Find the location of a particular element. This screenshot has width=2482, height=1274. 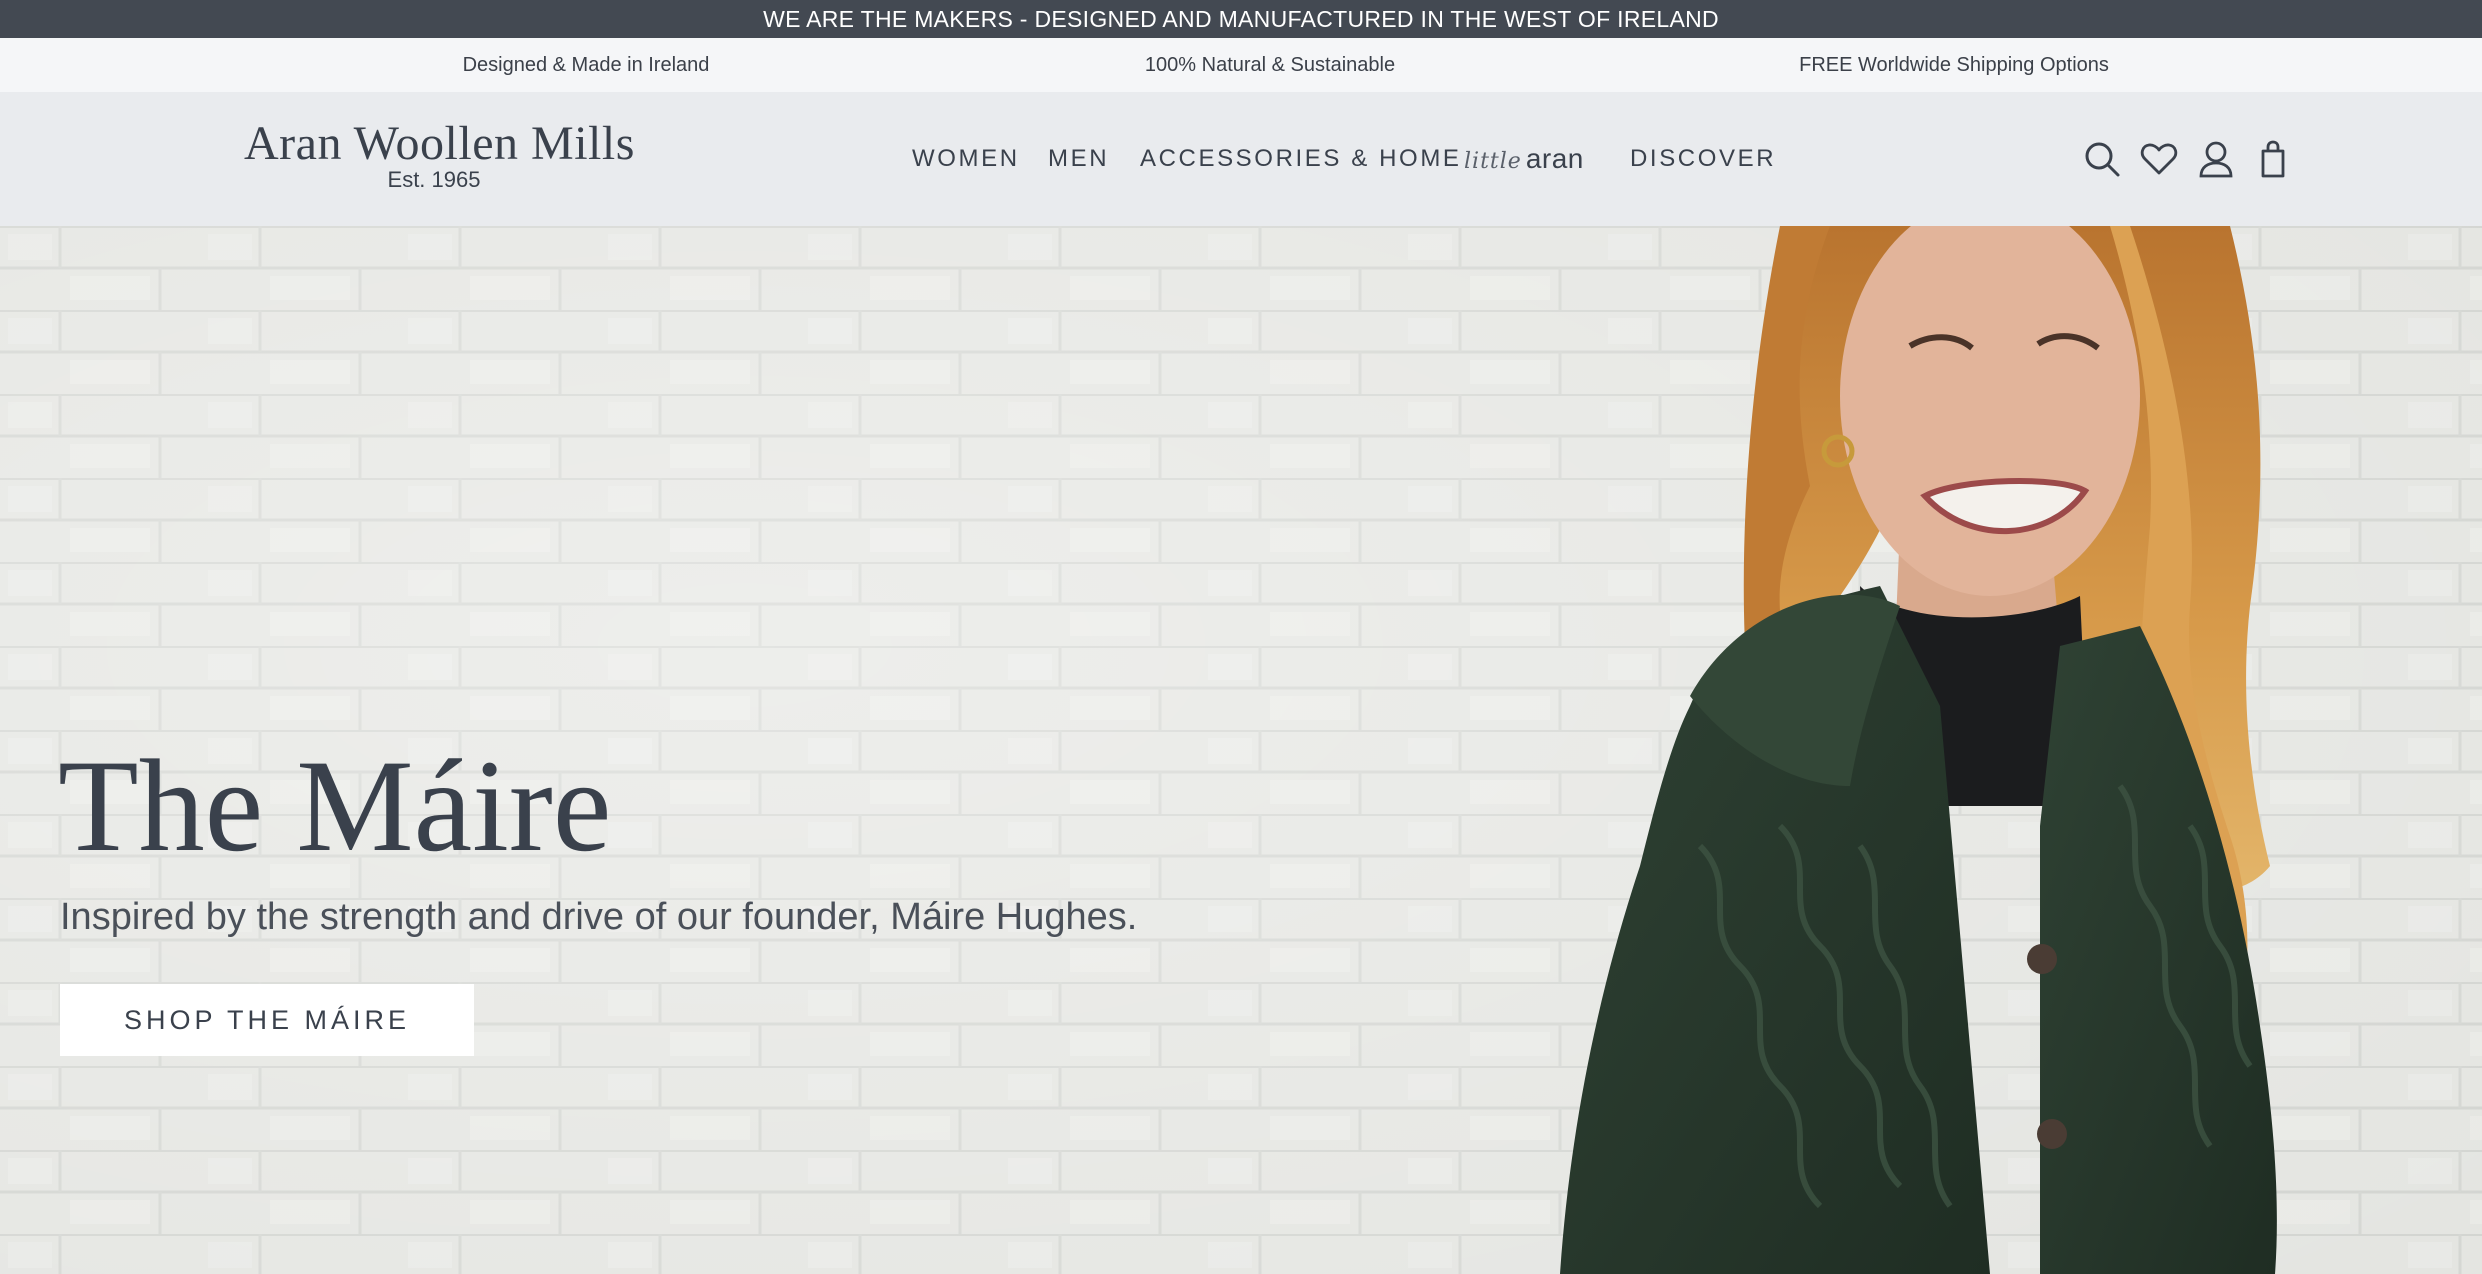

search-icon is located at coordinates (2102, 159).